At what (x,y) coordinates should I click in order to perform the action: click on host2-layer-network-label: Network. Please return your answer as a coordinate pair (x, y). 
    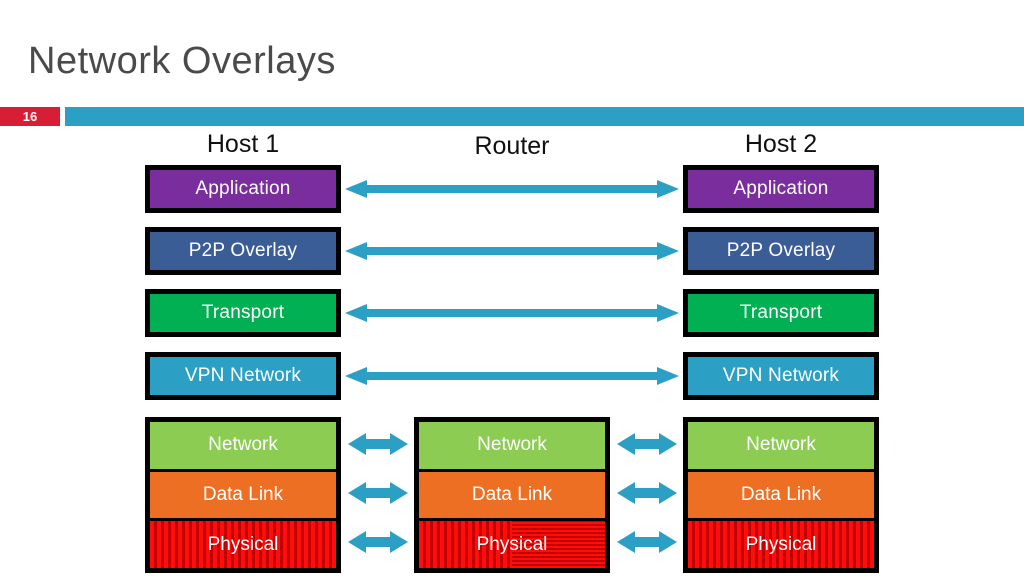
    Looking at the image, I should click on (781, 445).